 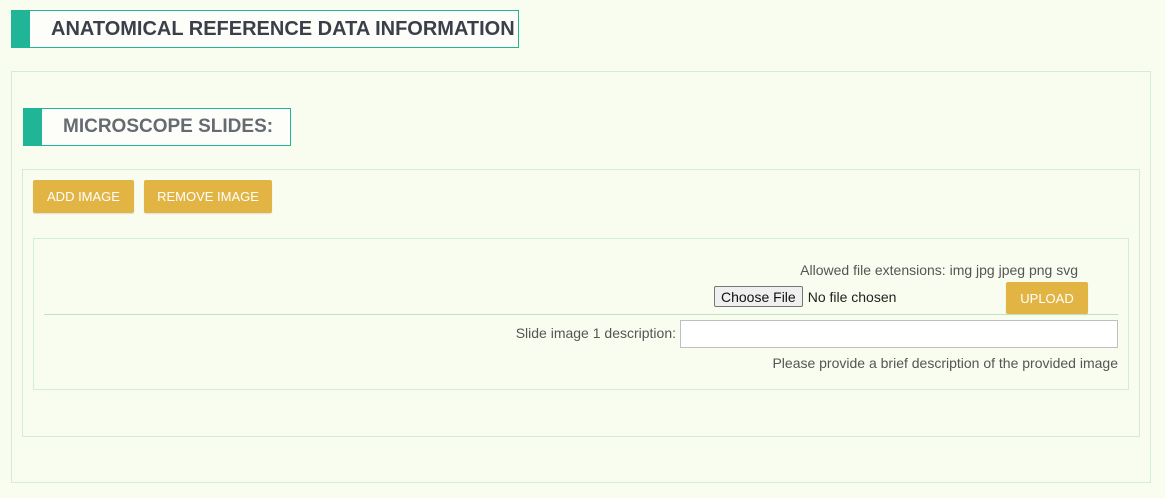 What do you see at coordinates (595, 333) in the screenshot?
I see `description-label: Slide image 1 description:` at bounding box center [595, 333].